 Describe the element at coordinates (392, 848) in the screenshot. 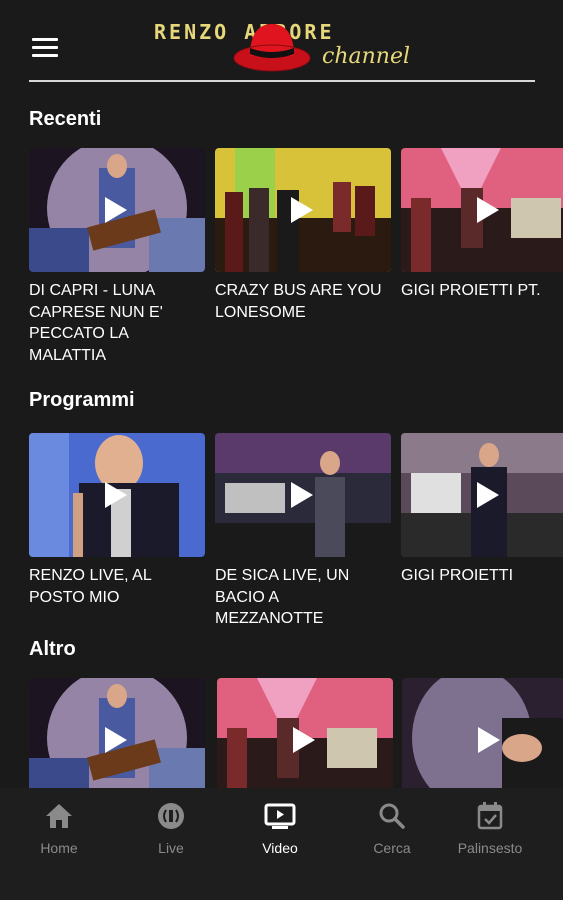

I see `nav-search-label: Cerca` at that location.